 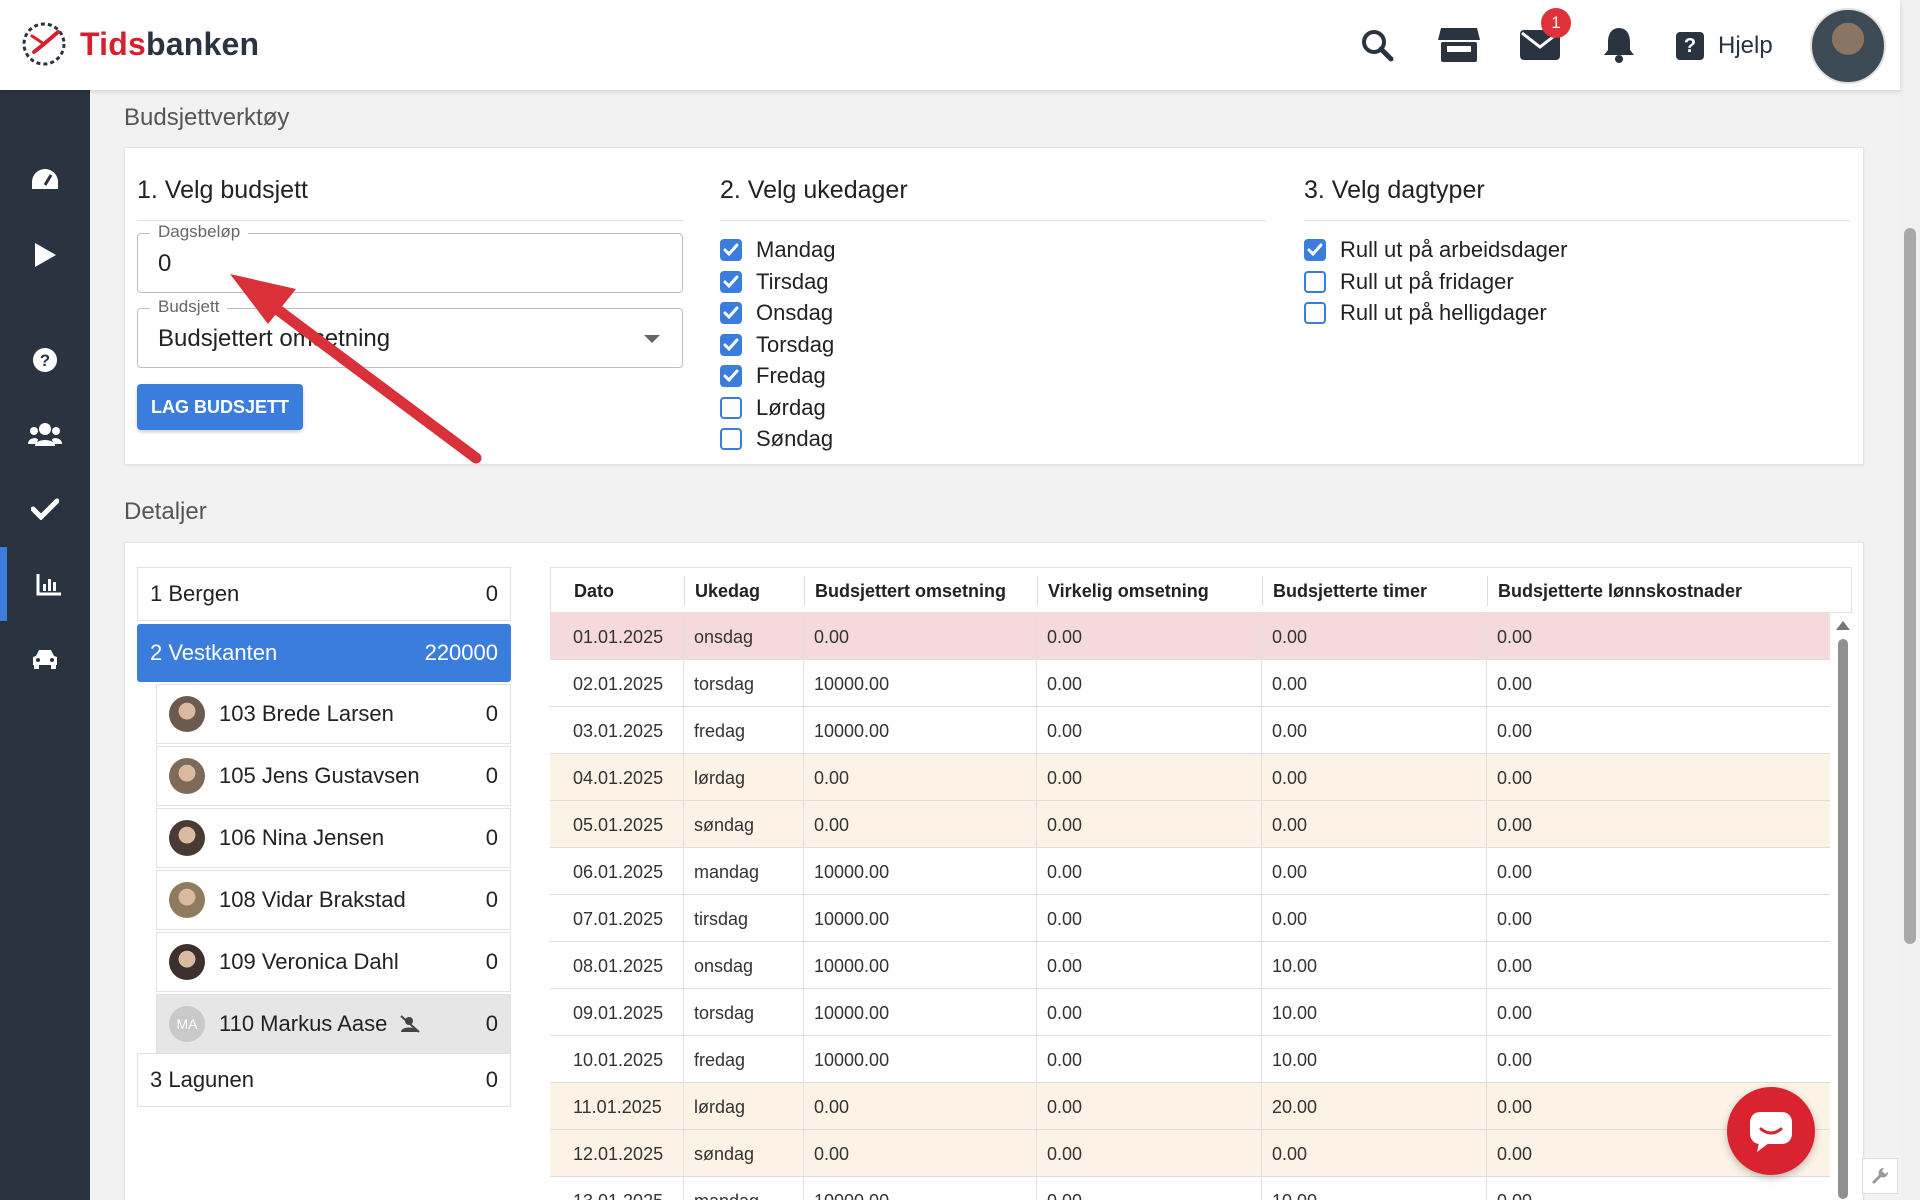 I want to click on employee-item: 106 Nina Jensen 0, so click(x=333, y=838).